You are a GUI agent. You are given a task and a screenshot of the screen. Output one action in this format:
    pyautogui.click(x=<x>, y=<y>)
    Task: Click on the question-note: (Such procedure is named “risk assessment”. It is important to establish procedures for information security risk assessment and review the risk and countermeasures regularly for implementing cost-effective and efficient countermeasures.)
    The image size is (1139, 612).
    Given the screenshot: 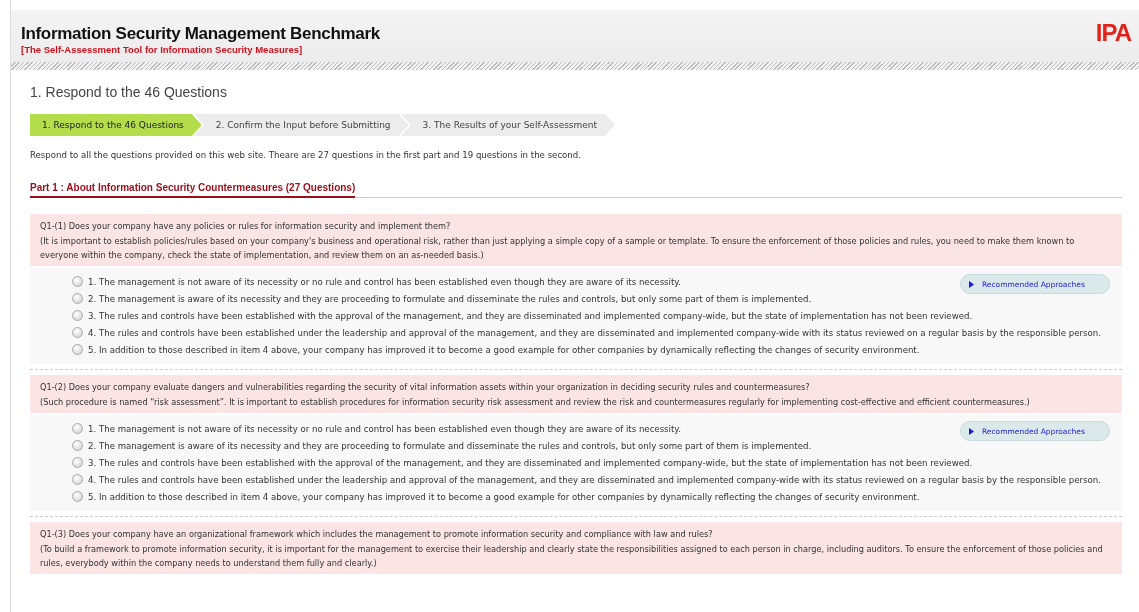 What is the action you would take?
    pyautogui.click(x=535, y=402)
    